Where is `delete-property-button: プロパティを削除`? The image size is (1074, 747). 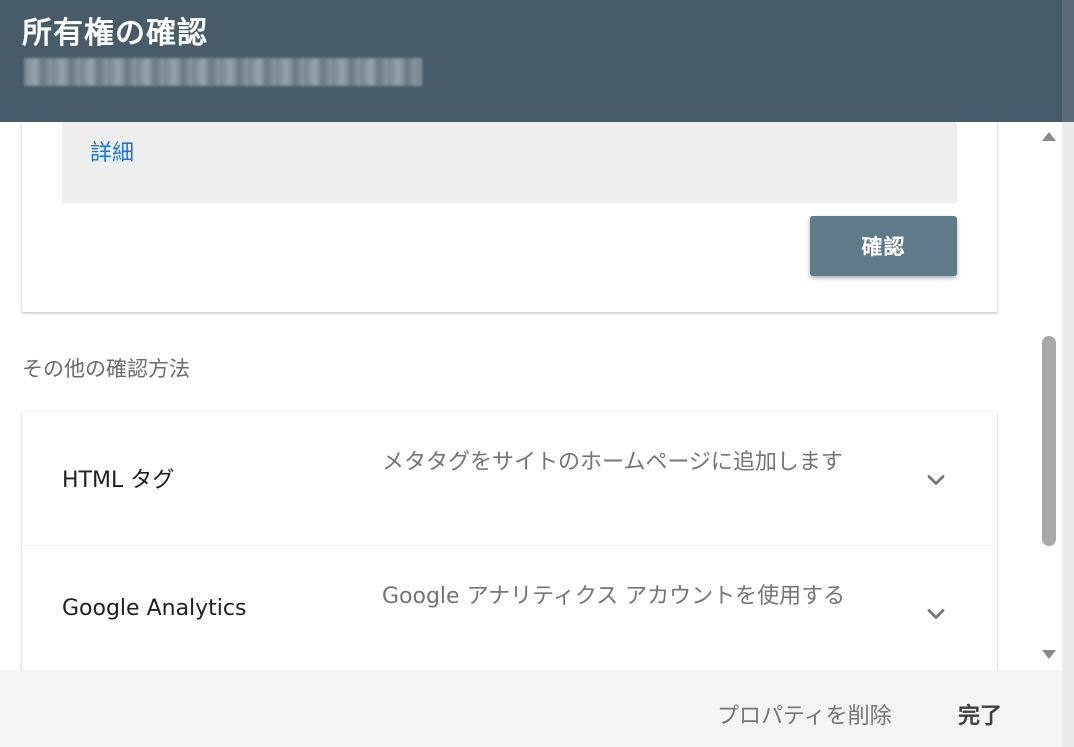
delete-property-button: プロパティを削除 is located at coordinates (804, 714).